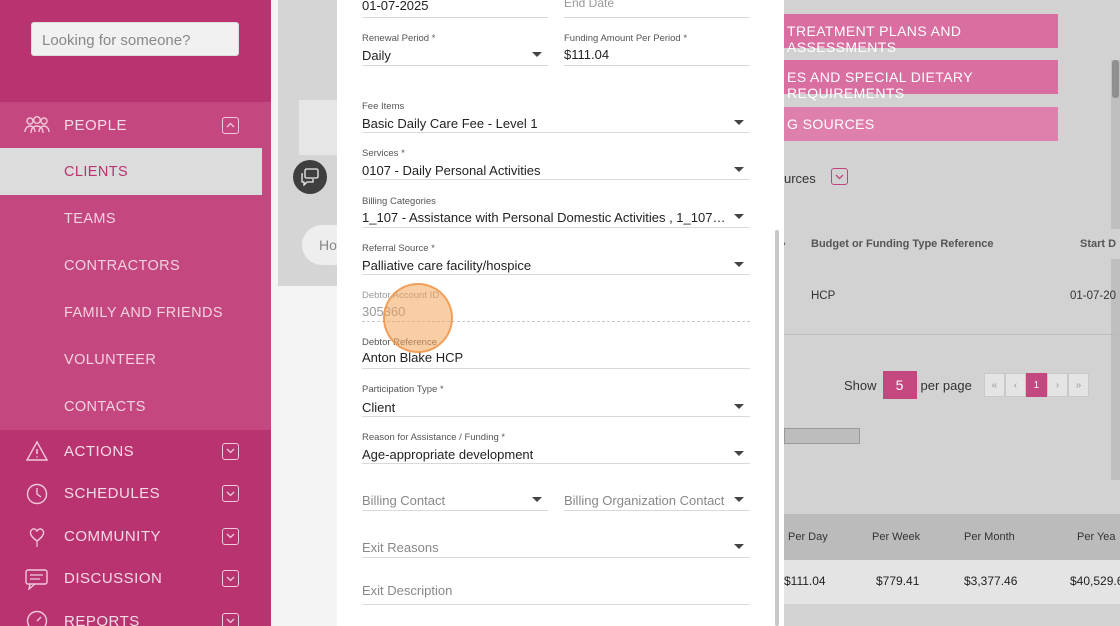 Image resolution: width=1120 pixels, height=626 pixels. What do you see at coordinates (587, 54) in the screenshot?
I see `funding-amount-value: $111.04` at bounding box center [587, 54].